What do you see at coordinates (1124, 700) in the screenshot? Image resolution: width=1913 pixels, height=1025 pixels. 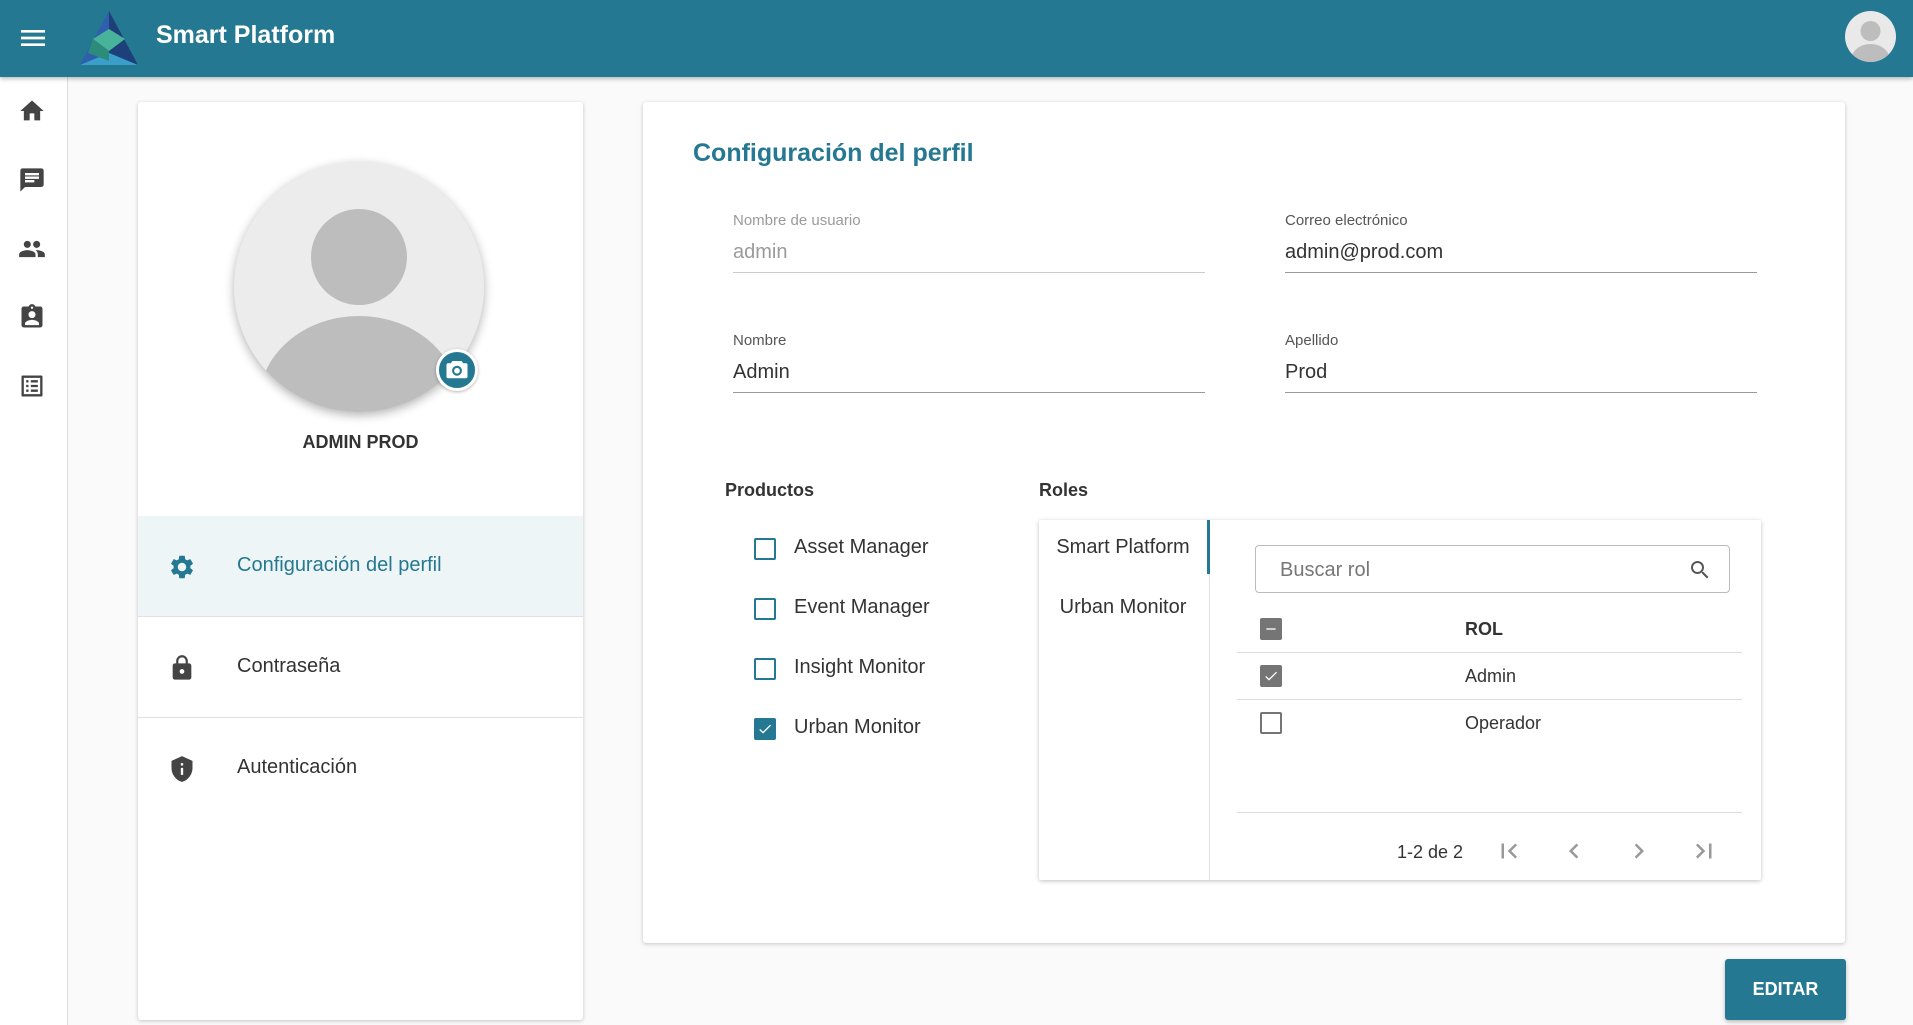 I see `roles-tabs: Smart Platform Urban Monitor` at bounding box center [1124, 700].